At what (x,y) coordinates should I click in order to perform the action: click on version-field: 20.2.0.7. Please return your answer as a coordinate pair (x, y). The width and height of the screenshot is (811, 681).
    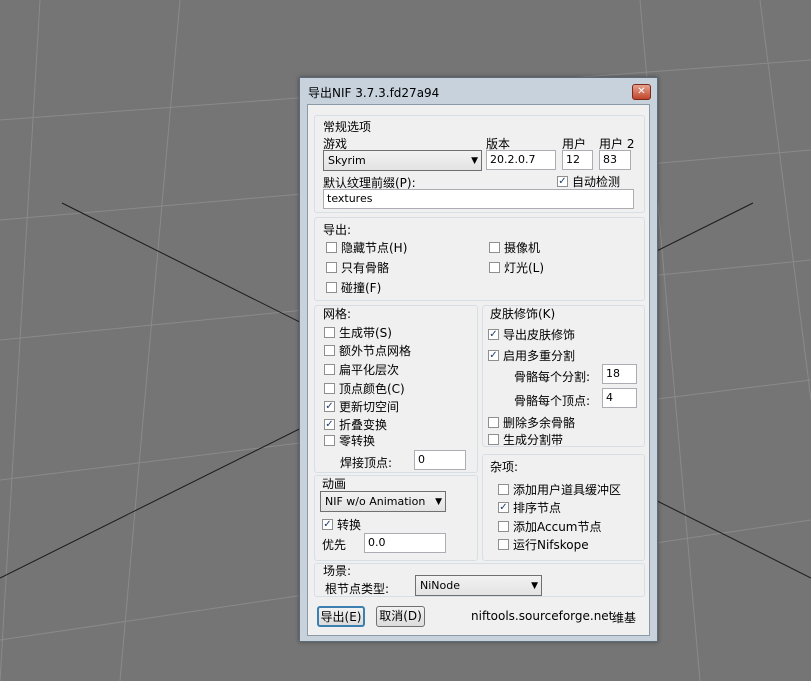
    Looking at the image, I should click on (521, 160).